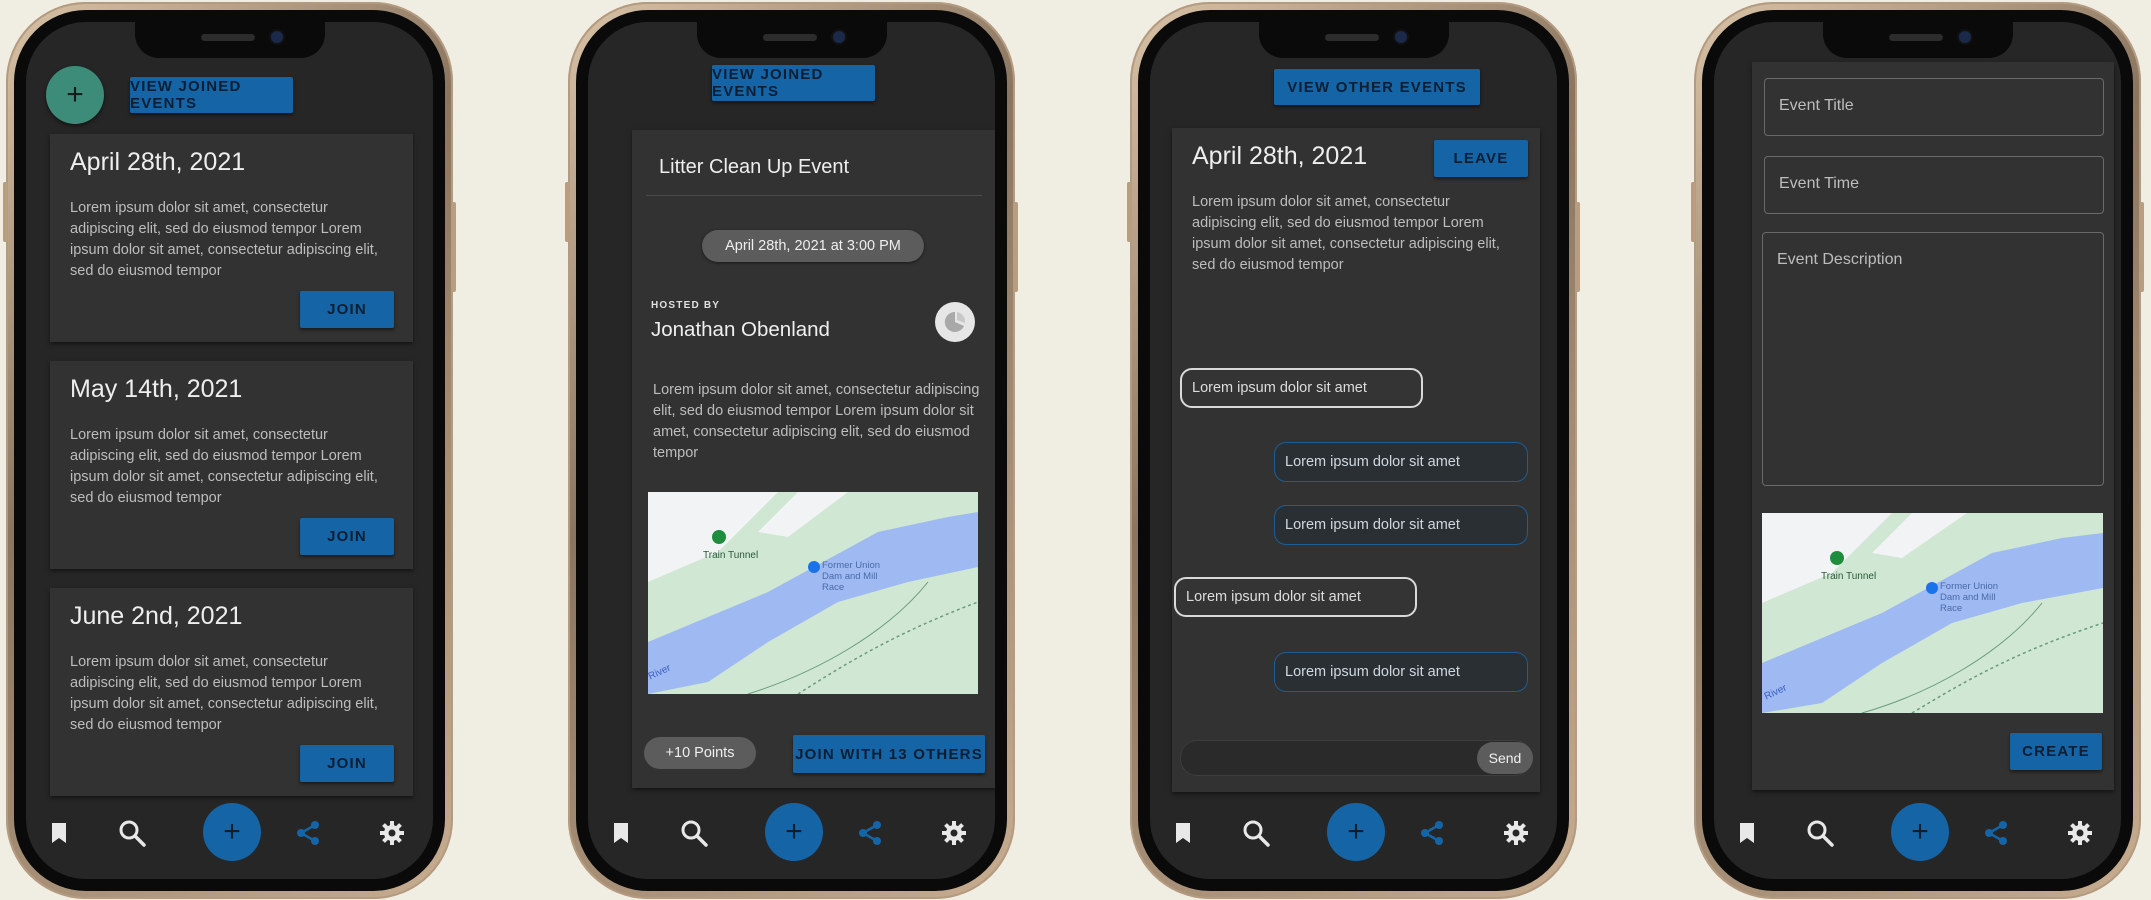  I want to click on points-chip: +10 Points, so click(700, 753).